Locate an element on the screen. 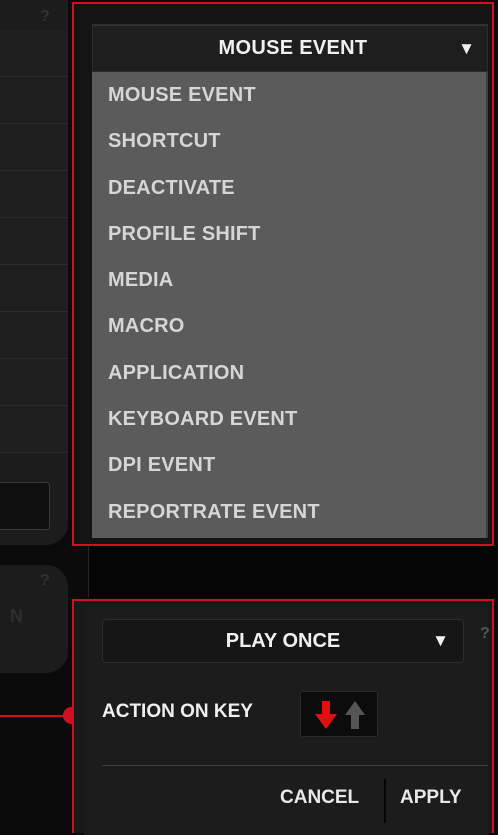 The image size is (498, 835). option-keyboard-event: KEYBOARD EVENT is located at coordinates (289, 419).